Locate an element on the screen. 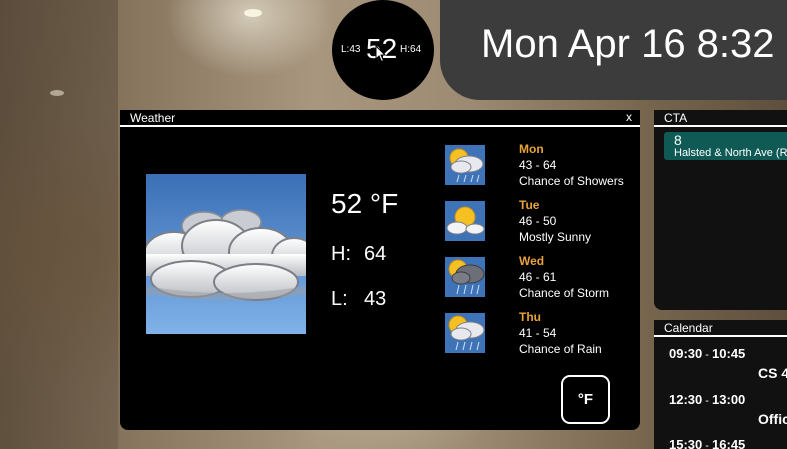 The image size is (787, 449). event-start: 09:30 is located at coordinates (686, 353).